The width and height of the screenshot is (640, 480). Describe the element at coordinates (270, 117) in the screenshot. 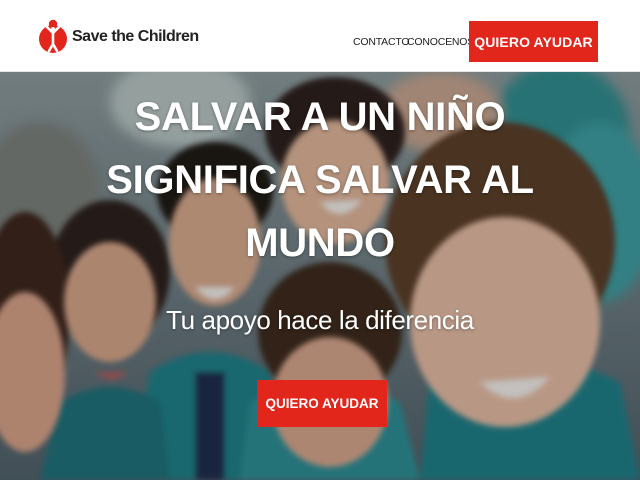

I see `headline-line-1-regular: SALVAR A UN` at that location.